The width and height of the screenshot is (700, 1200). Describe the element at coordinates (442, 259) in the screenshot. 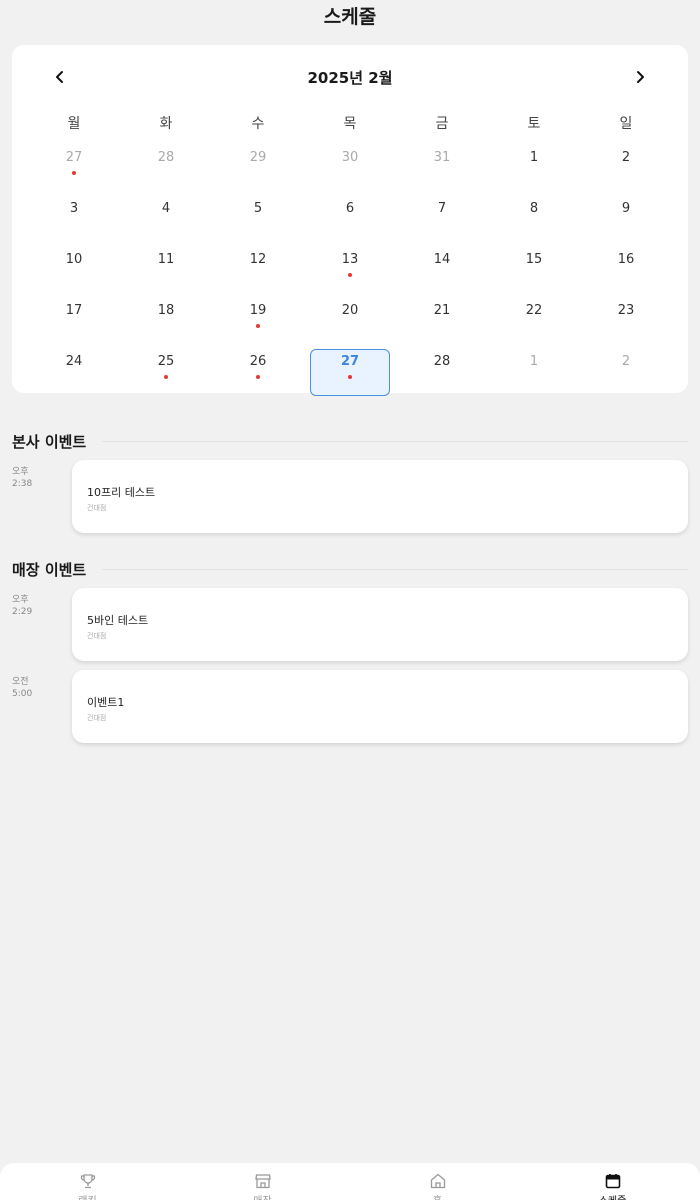

I see `day-number: 14` at that location.